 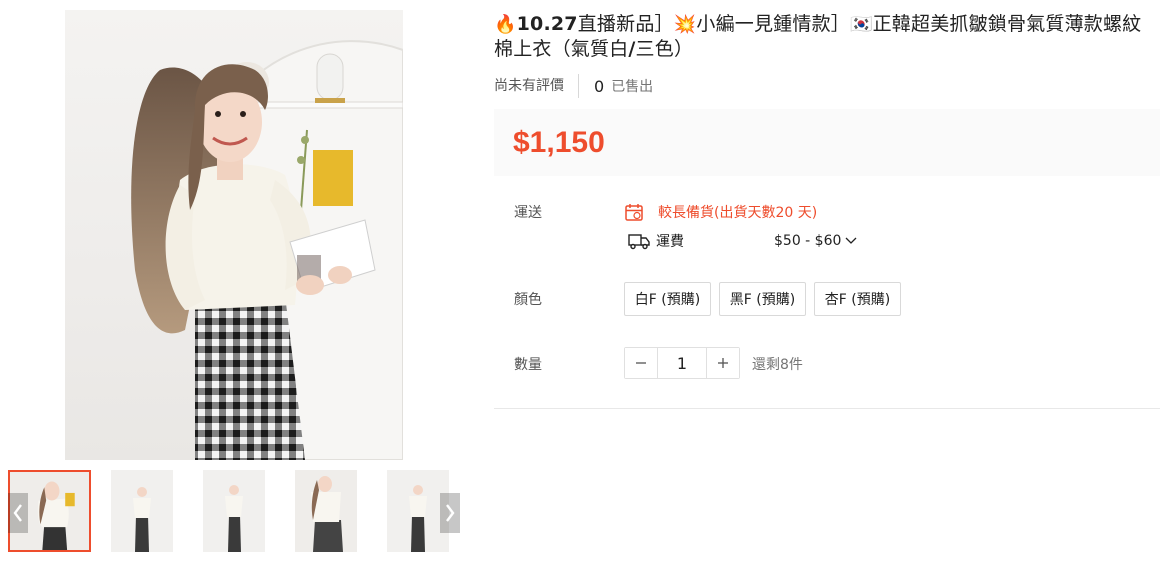 I want to click on prev-thumbnail-button, so click(x=18, y=513).